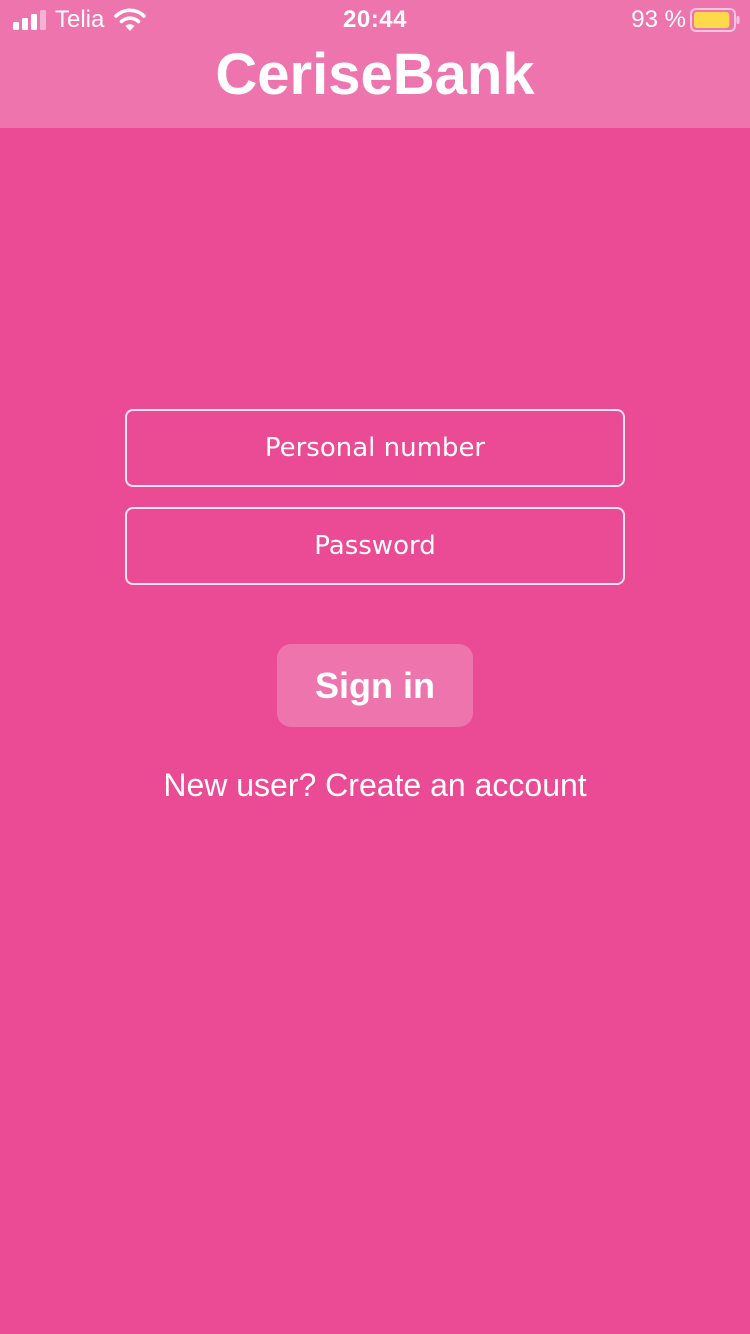  What do you see at coordinates (375, 546) in the screenshot?
I see `password-input` at bounding box center [375, 546].